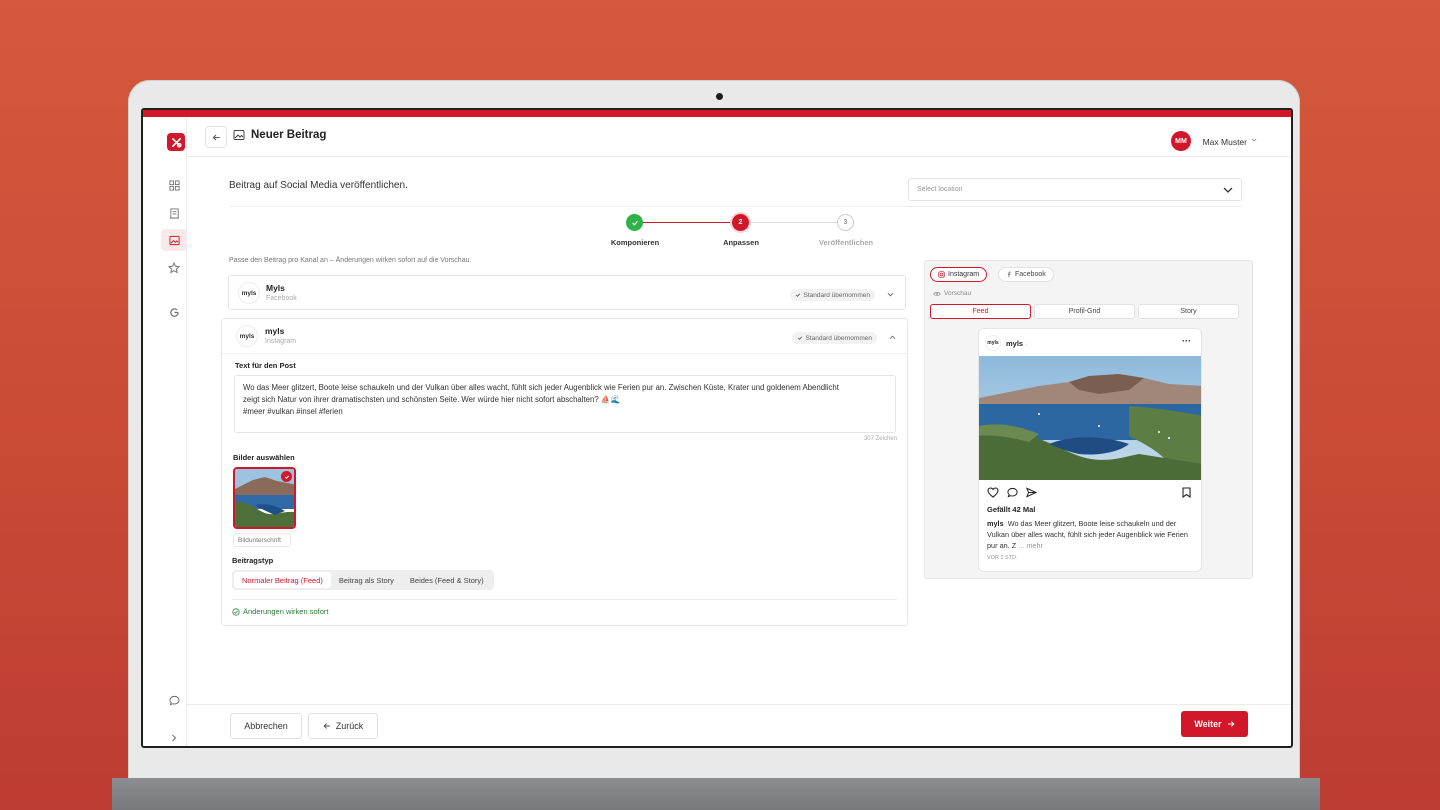 This screenshot has width=1440, height=810. Describe the element at coordinates (1231, 724) in the screenshot. I see `arrow-right-icon` at that location.